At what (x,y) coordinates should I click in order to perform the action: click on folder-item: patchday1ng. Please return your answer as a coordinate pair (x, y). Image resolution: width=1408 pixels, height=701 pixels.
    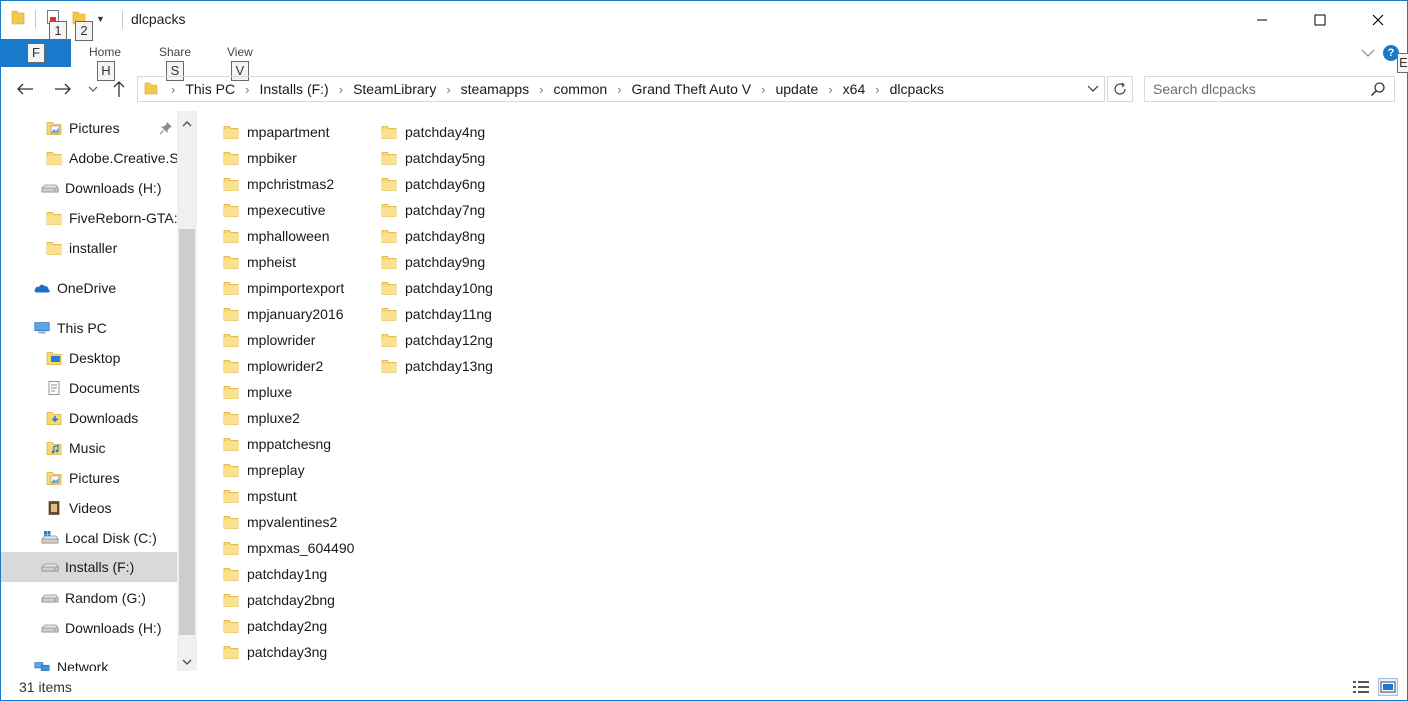
    Looking at the image, I should click on (275, 574).